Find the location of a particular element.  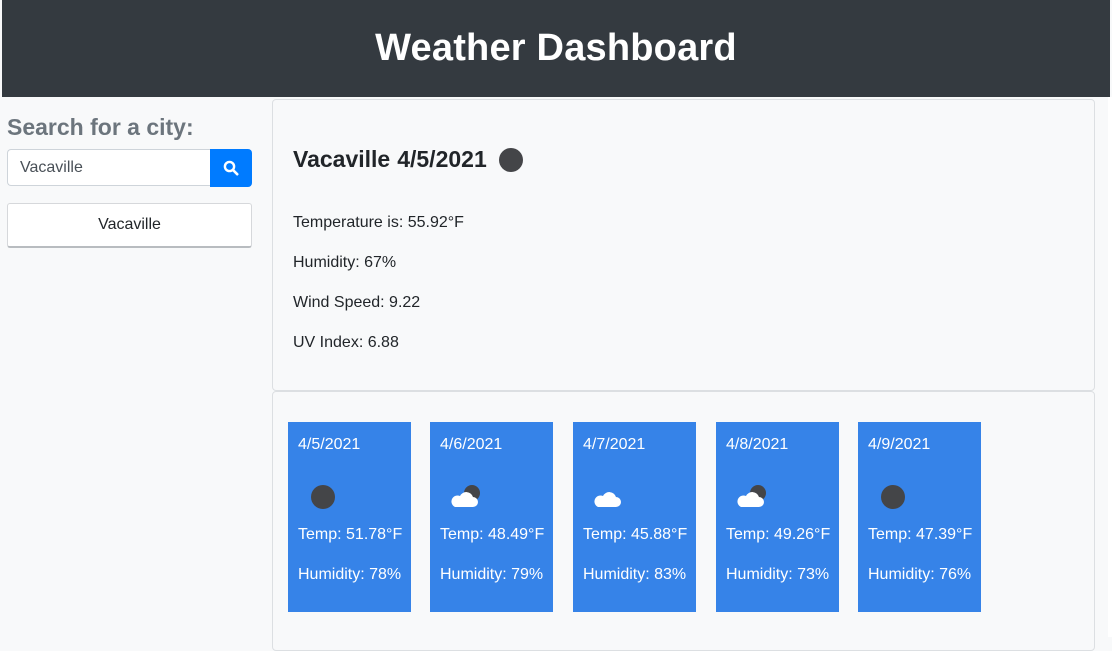

forecast-temp: Temp: 45.88°F is located at coordinates (635, 534).